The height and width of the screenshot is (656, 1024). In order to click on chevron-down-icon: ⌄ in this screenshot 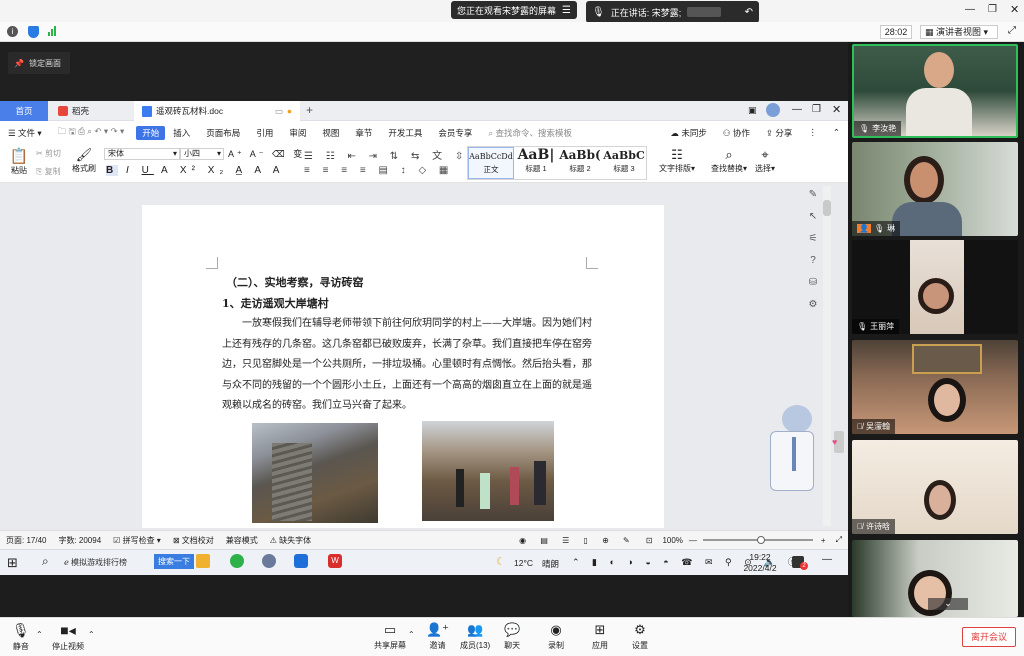, I will do `click(948, 604)`.